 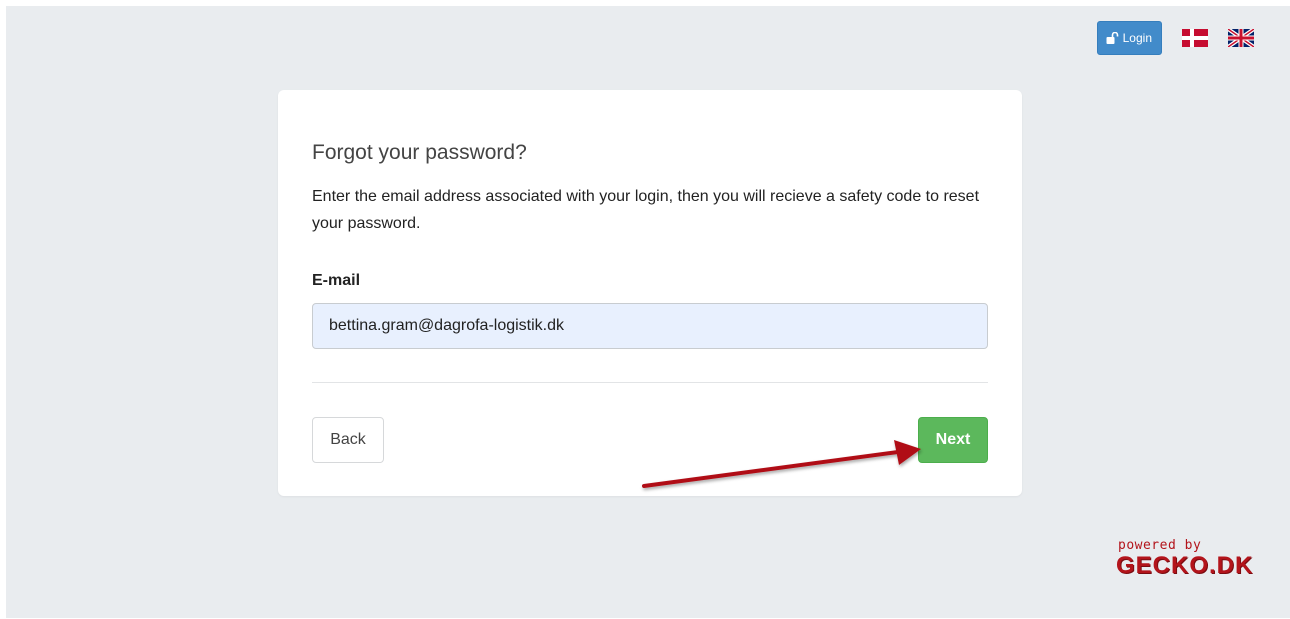 What do you see at coordinates (1175, 38) in the screenshot?
I see `top-bar: Login` at bounding box center [1175, 38].